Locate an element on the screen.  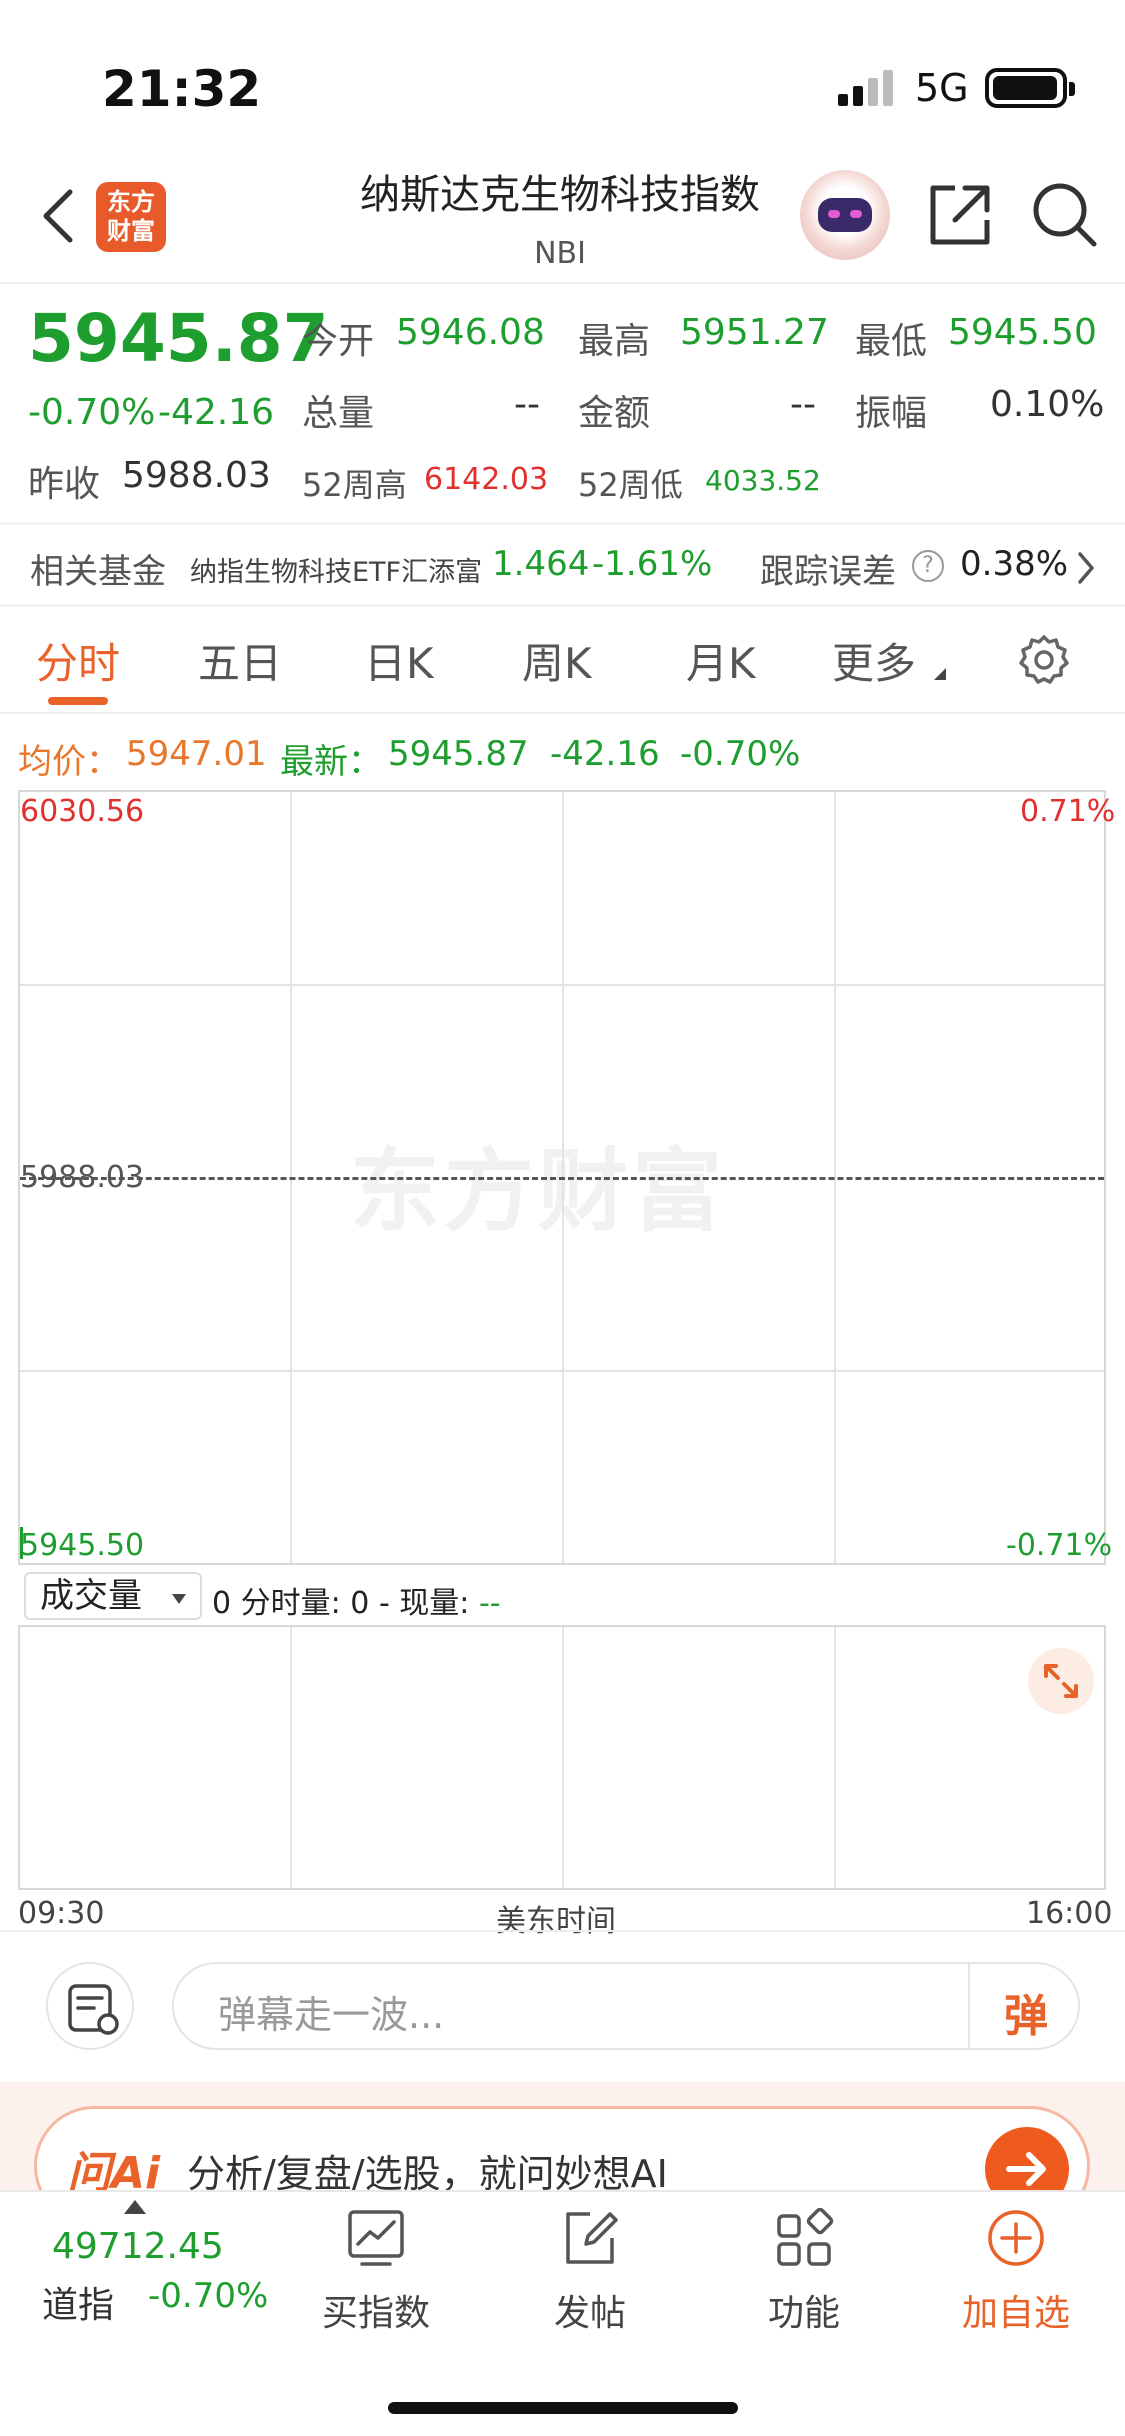
triangle-up-icon is located at coordinates (135, 2207).